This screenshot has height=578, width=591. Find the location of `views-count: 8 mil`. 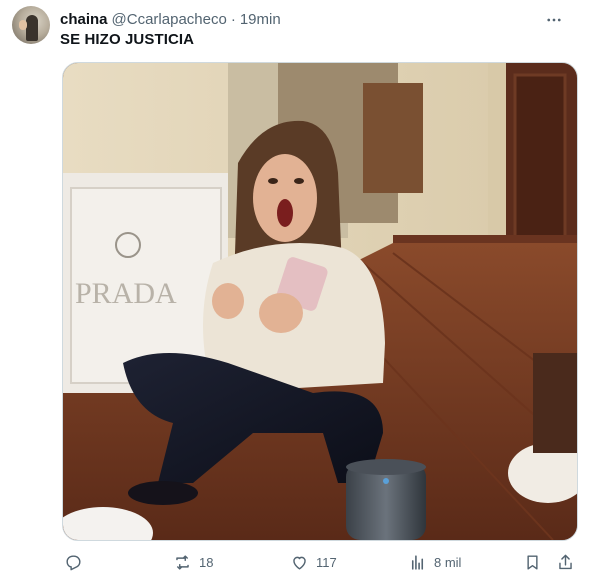

views-count: 8 mil is located at coordinates (448, 562).